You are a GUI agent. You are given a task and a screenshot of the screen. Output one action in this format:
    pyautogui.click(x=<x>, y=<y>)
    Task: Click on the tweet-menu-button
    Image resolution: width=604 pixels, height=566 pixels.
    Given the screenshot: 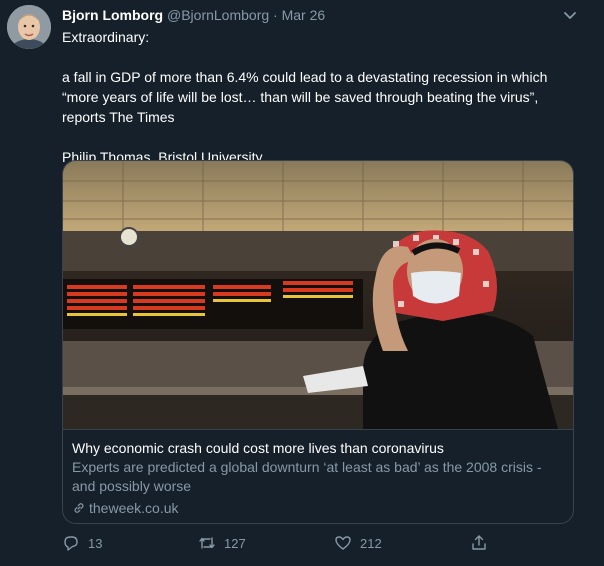 What is the action you would take?
    pyautogui.click(x=570, y=15)
    